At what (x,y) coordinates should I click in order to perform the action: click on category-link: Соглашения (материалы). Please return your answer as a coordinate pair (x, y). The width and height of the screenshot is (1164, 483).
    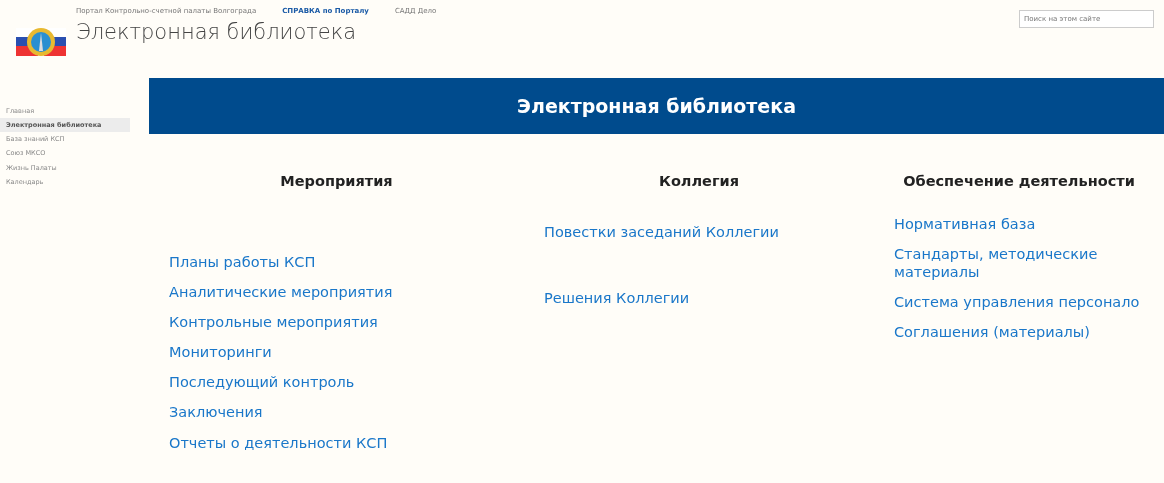
    Looking at the image, I should click on (1019, 332).